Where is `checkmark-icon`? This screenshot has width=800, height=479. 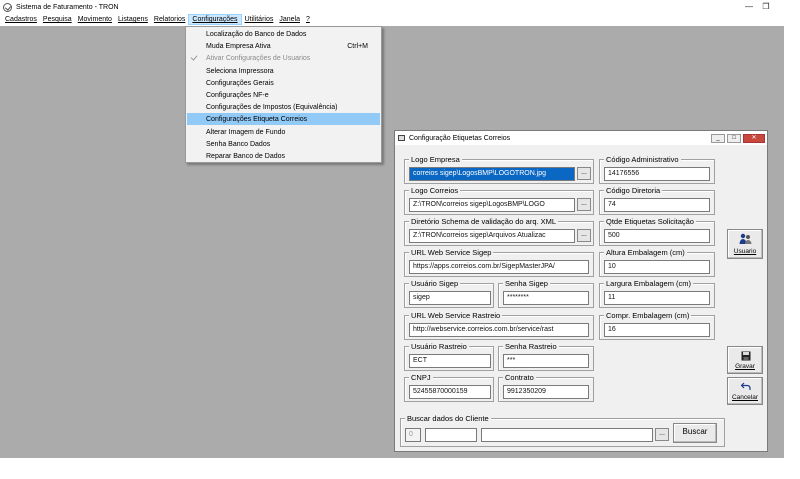 checkmark-icon is located at coordinates (194, 57).